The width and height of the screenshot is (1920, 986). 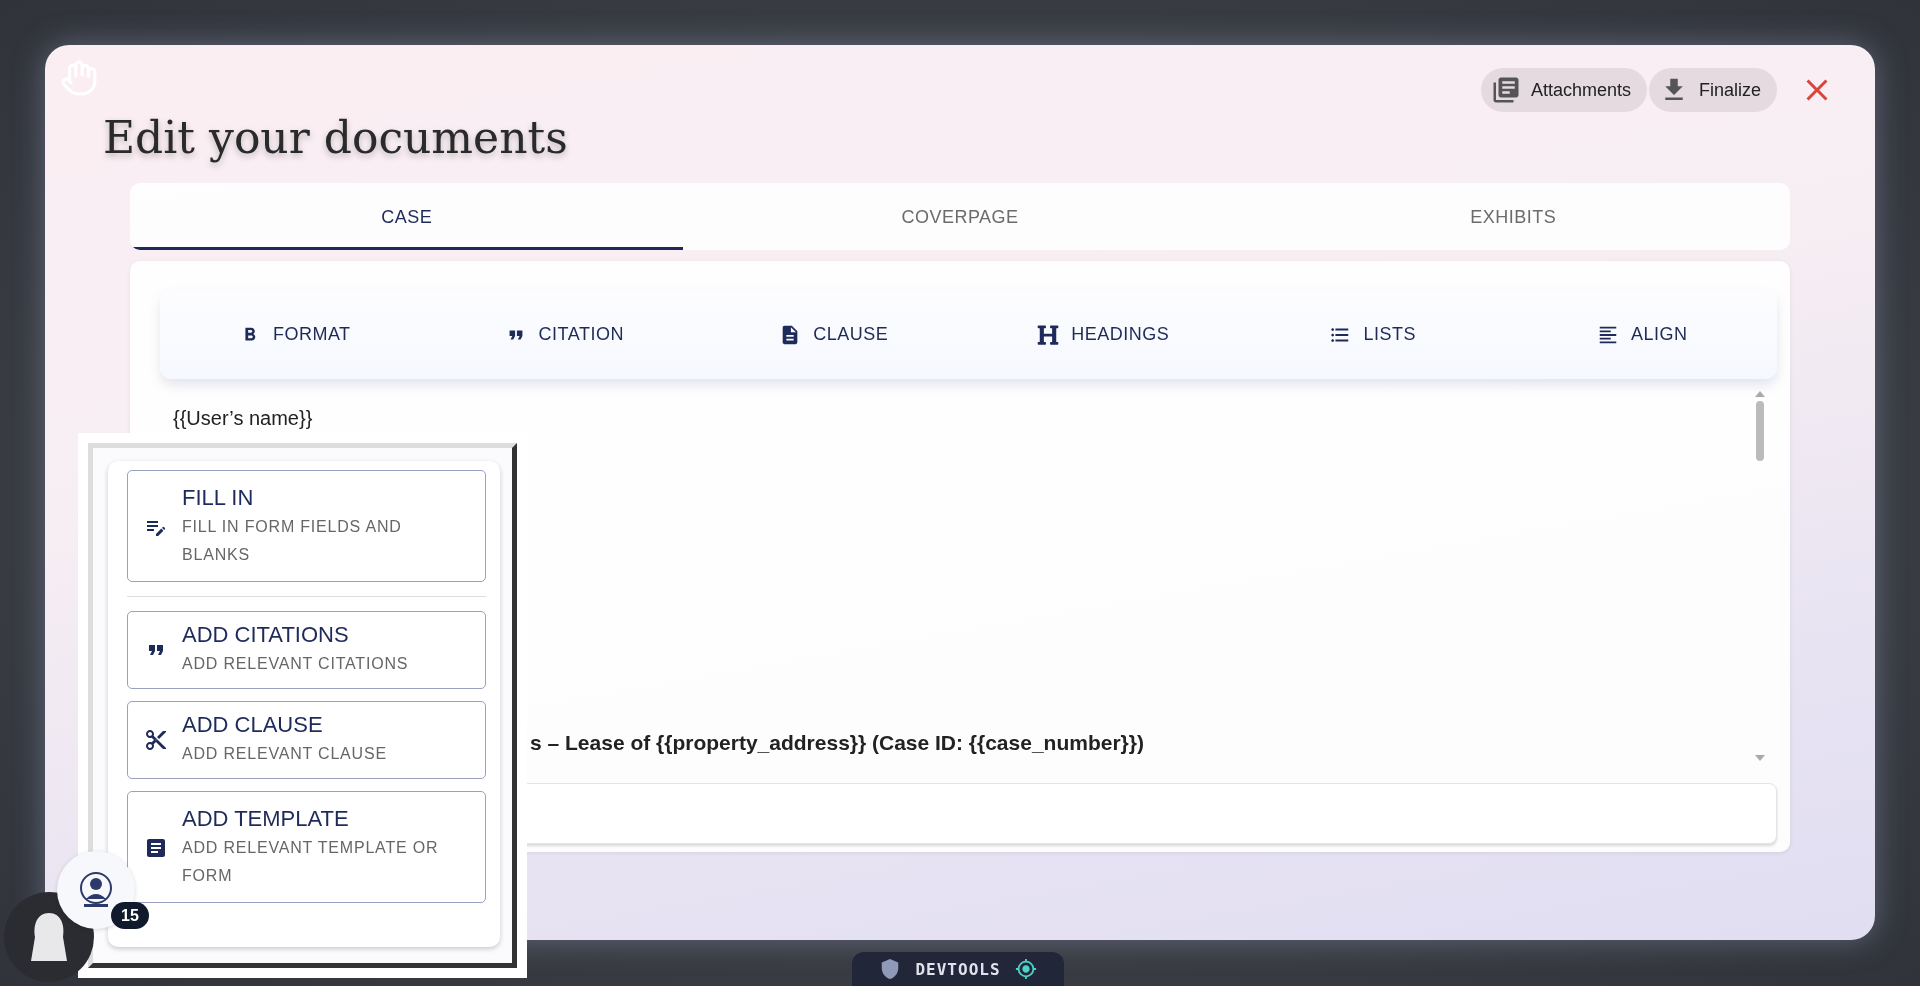 I want to click on devtools-label: DEVTOOLS, so click(x=958, y=969).